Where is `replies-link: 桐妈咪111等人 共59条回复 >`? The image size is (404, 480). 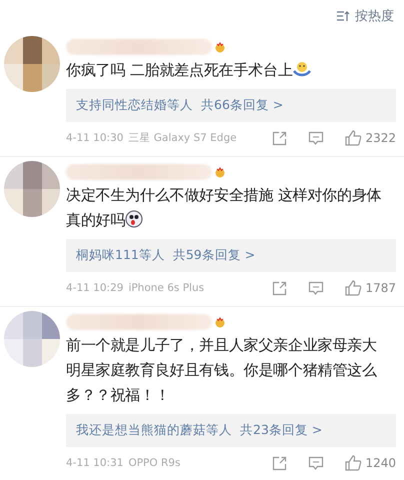 replies-link: 桐妈咪111等人 共59条回复 > is located at coordinates (231, 255).